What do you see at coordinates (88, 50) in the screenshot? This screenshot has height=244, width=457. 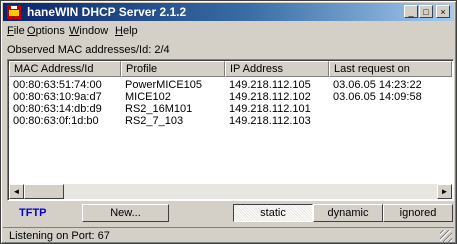 I see `observed-count-label: Observed MAC addresses/Id: 2/4` at bounding box center [88, 50].